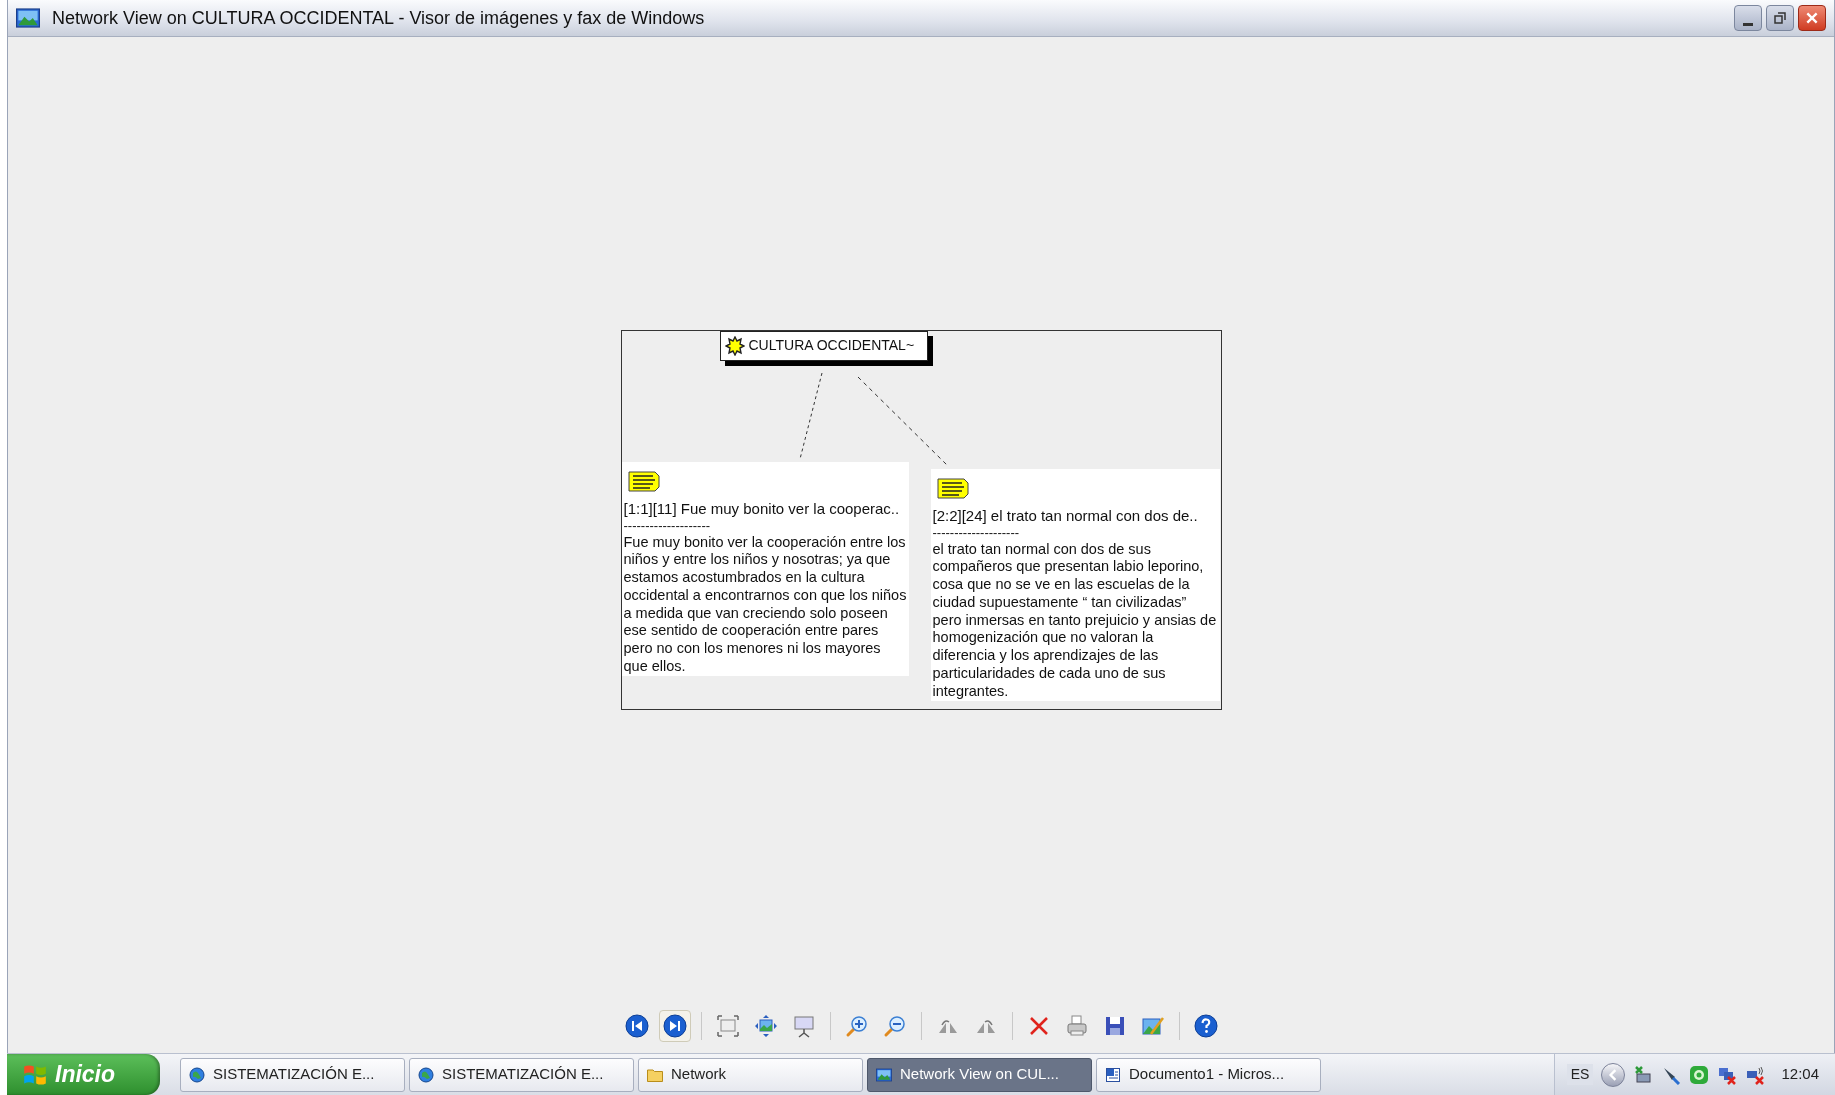 Image resolution: width=1835 pixels, height=1095 pixels. I want to click on taskbar-button: Network, so click(750, 1074).